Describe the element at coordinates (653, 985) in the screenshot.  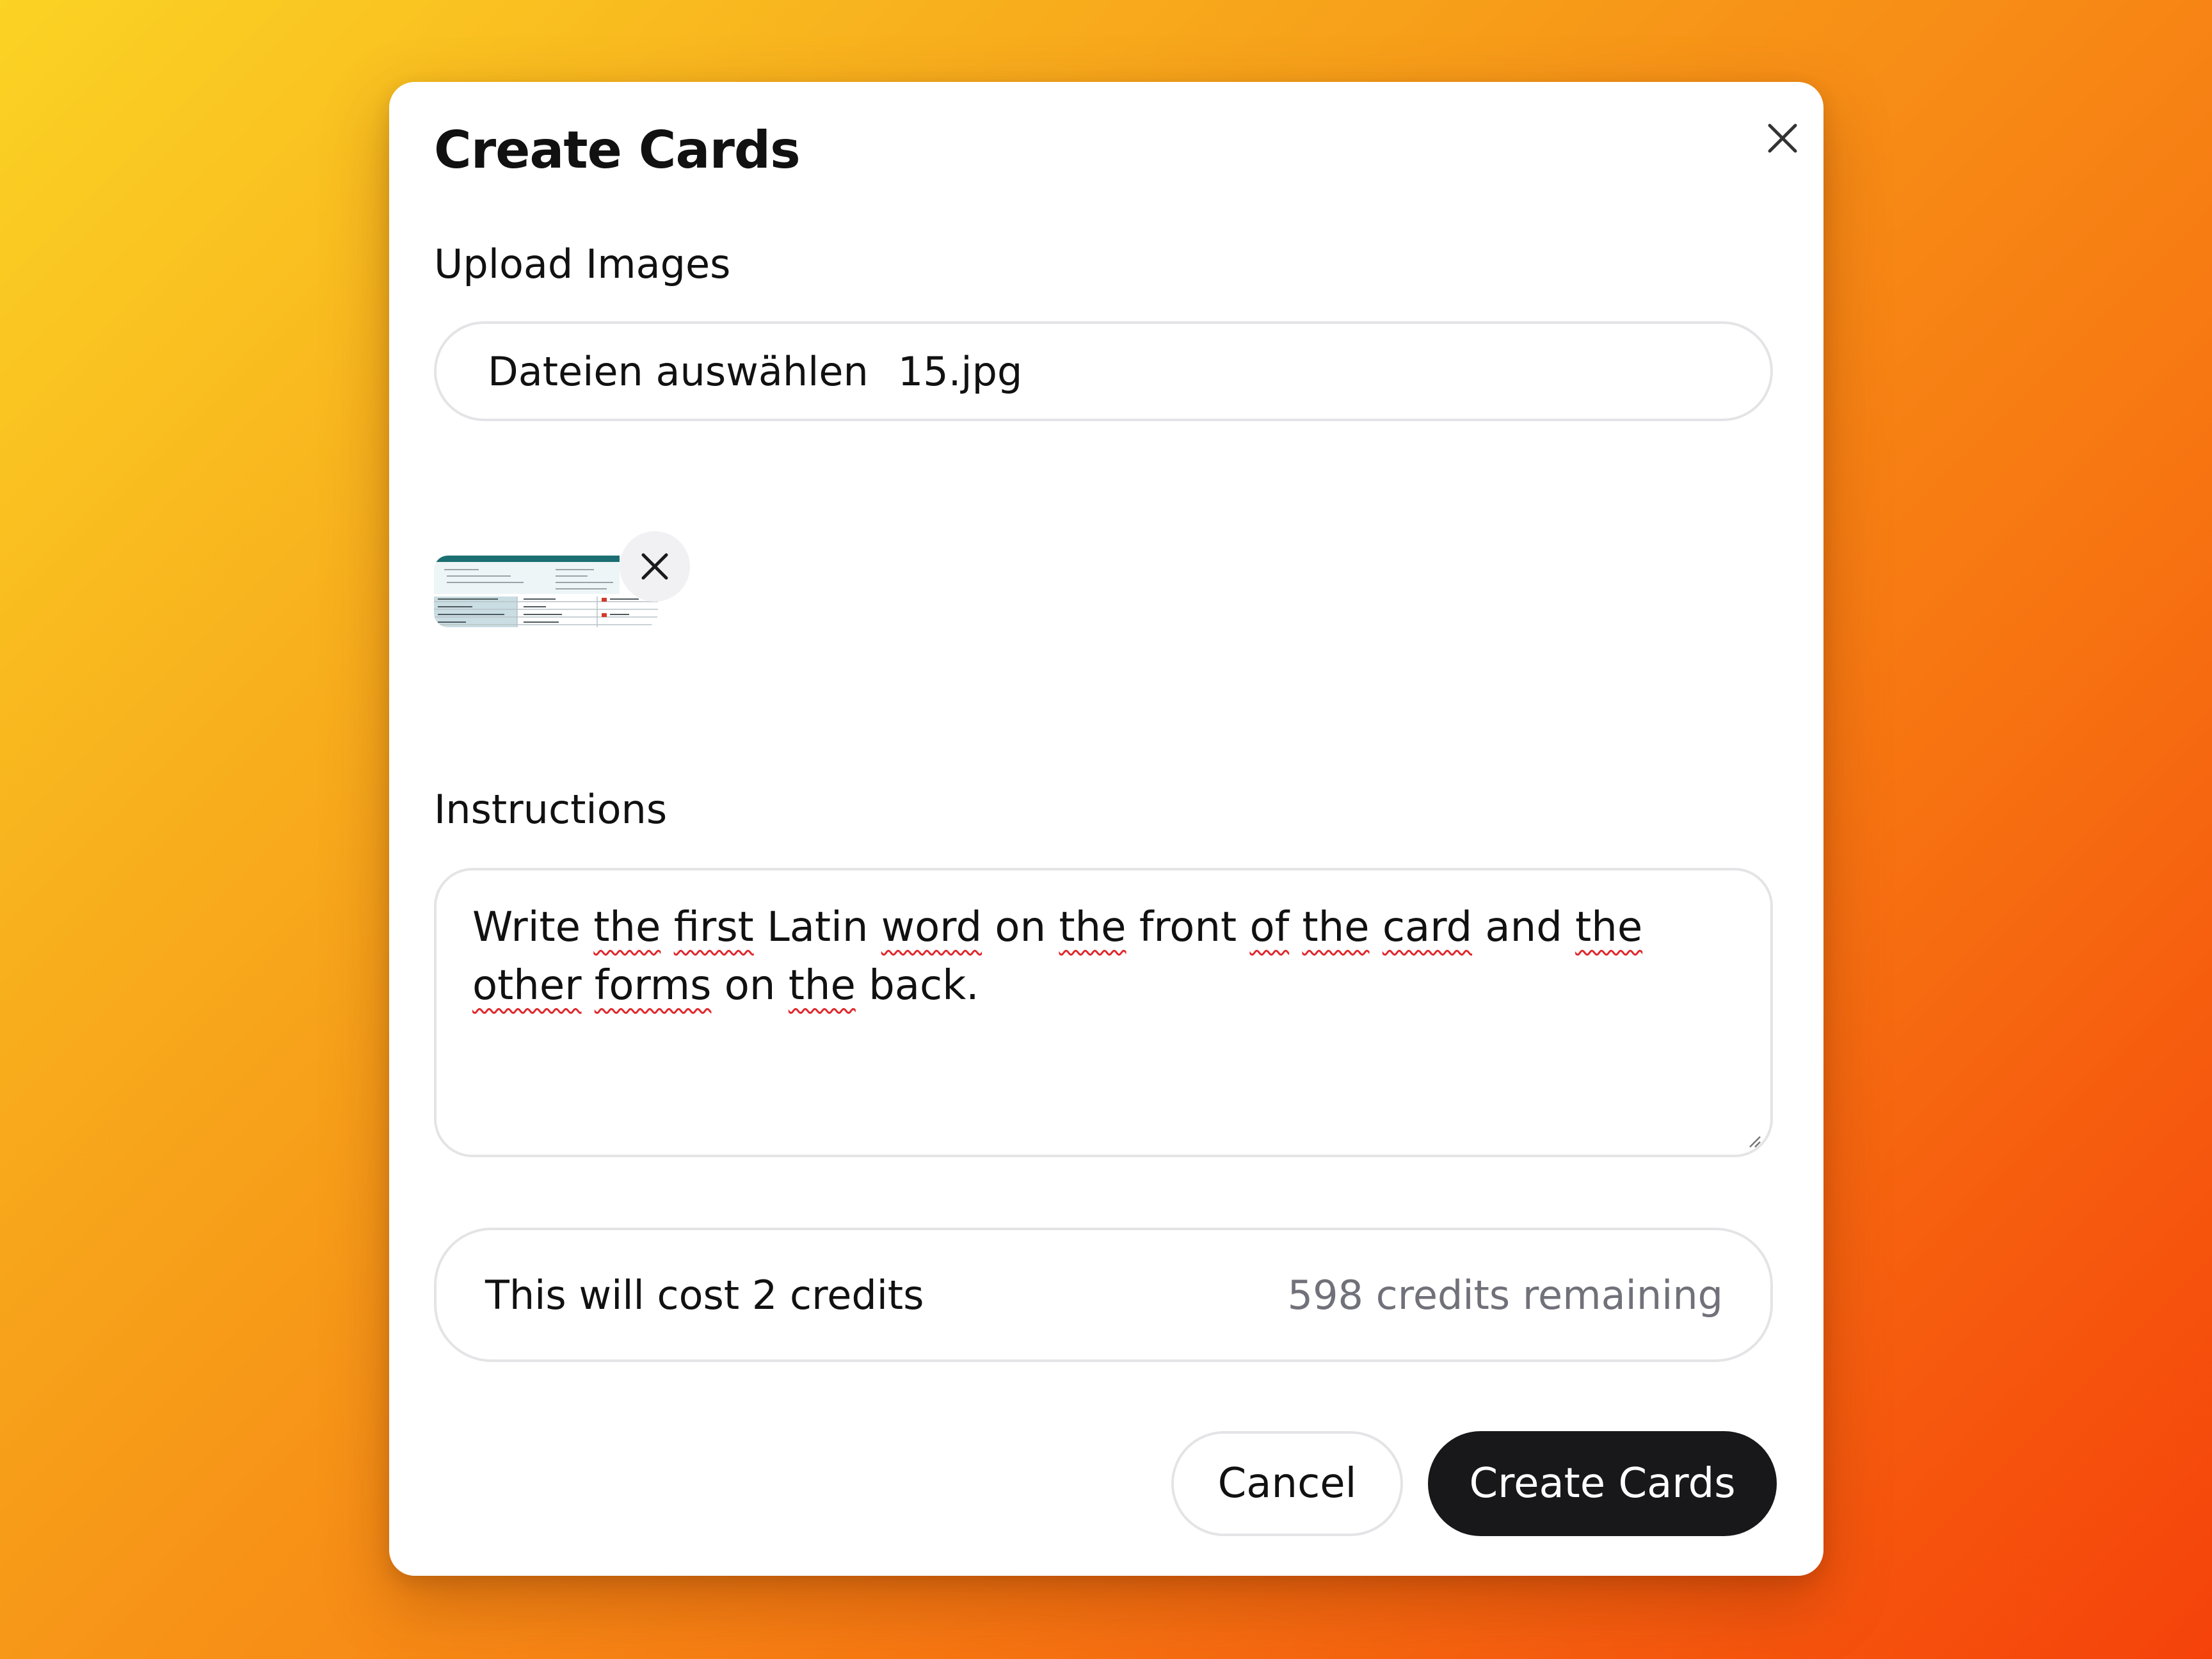
I see `spellcheck-word: forms` at that location.